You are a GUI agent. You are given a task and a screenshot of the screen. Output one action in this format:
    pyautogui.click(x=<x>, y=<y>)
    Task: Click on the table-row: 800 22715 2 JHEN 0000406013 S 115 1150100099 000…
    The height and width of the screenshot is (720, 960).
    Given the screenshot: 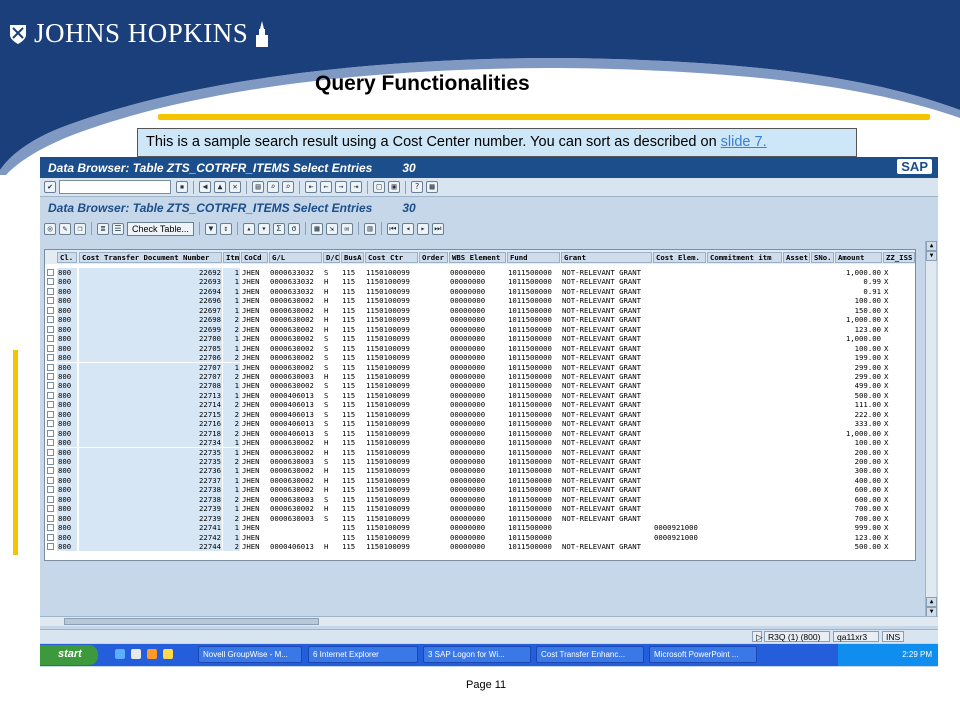 What is the action you would take?
    pyautogui.click(x=480, y=414)
    